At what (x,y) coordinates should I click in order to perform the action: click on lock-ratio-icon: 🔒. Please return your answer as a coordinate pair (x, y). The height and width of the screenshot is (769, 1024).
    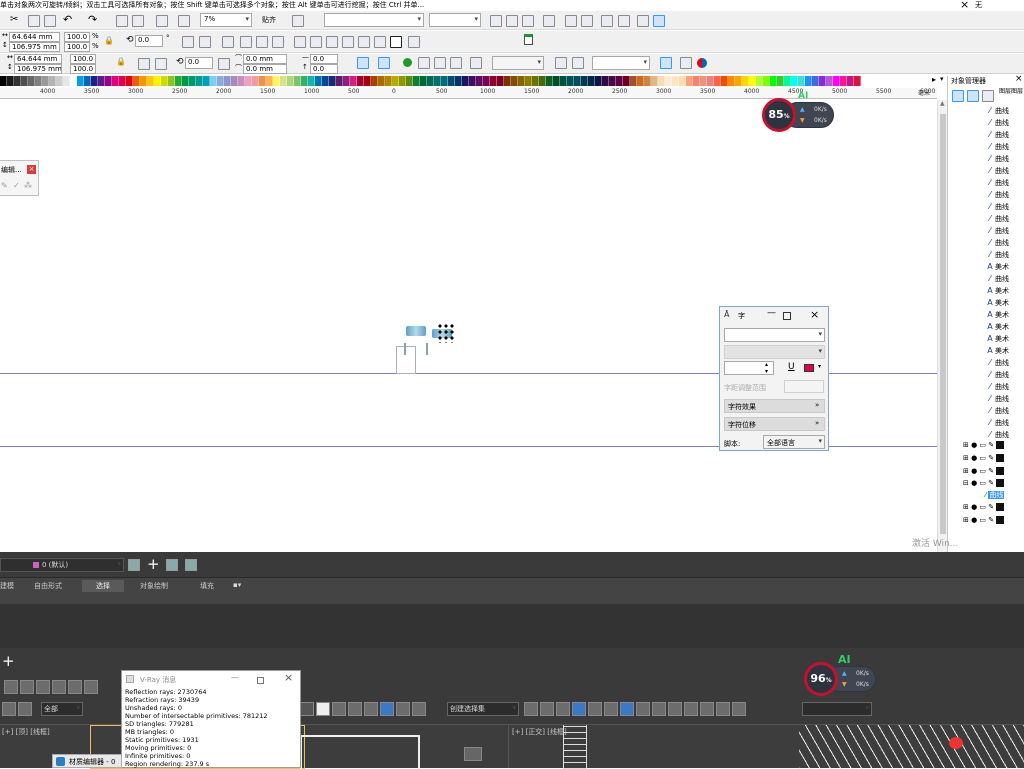
    Looking at the image, I should click on (121, 61).